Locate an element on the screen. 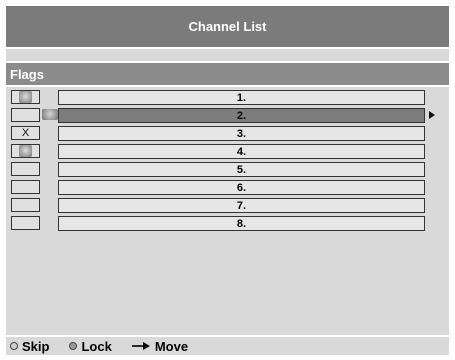  legend-skip: Skip is located at coordinates (29, 346).